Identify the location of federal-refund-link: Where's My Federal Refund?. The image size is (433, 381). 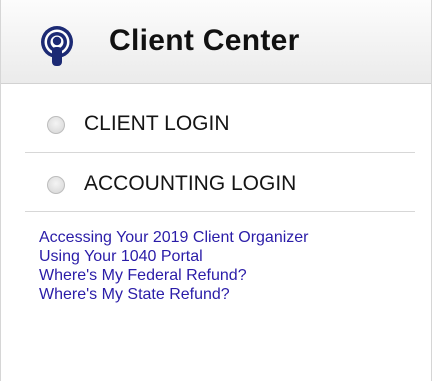
(229, 275).